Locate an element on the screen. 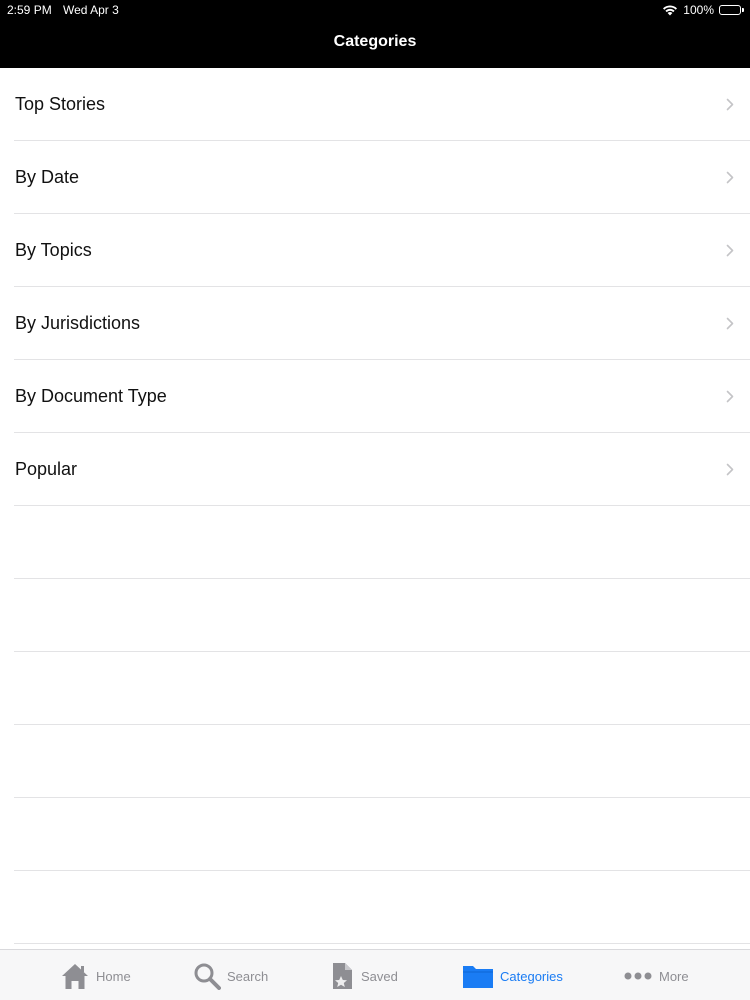  tab-bar: Home Search Saved Categories More is located at coordinates (375, 974).